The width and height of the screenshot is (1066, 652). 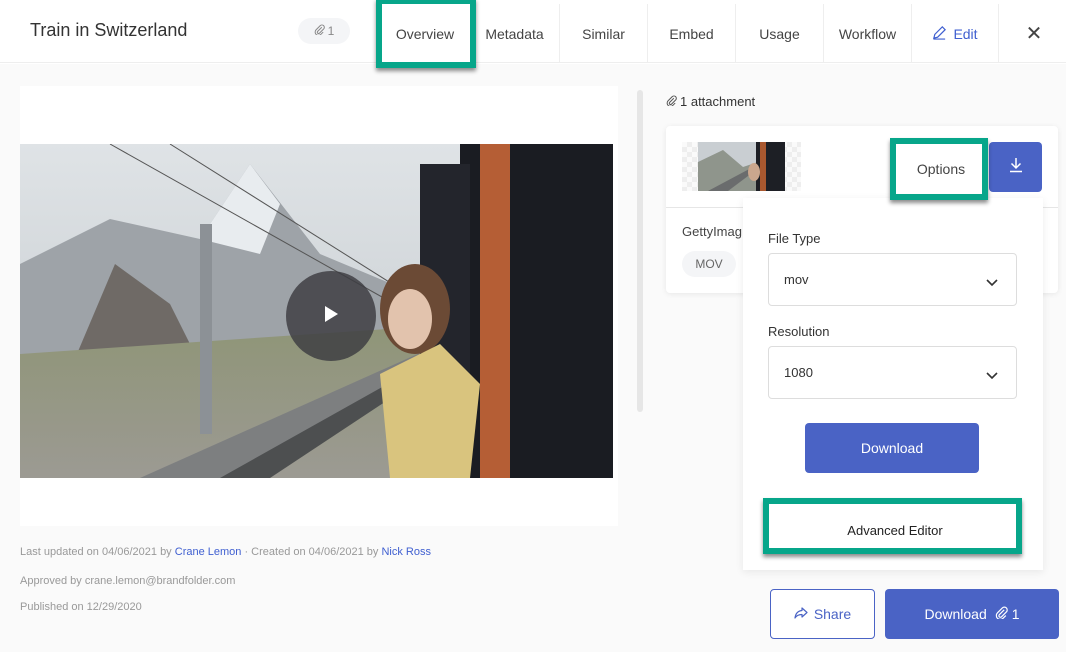 I want to click on close-icon: ✕, so click(x=1032, y=33).